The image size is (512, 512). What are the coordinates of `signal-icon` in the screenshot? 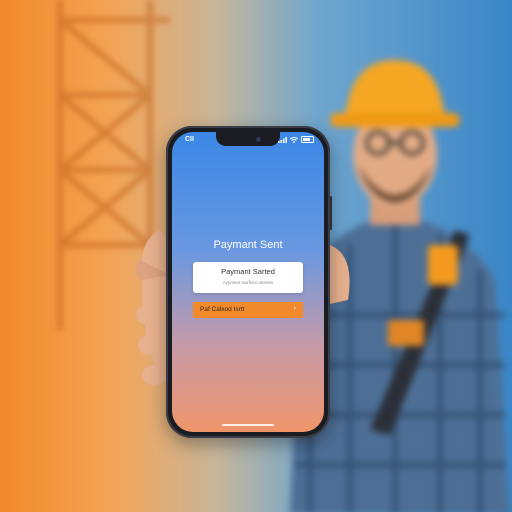 It's located at (282, 139).